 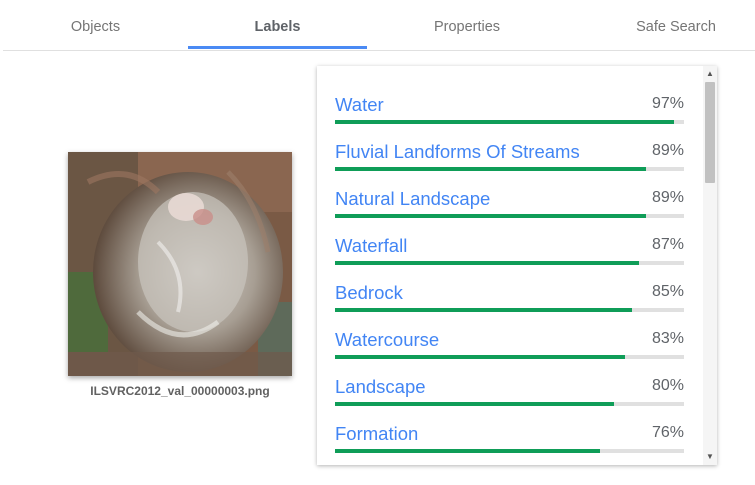 What do you see at coordinates (509, 335) in the screenshot?
I see `label-row: Watercourse 83%` at bounding box center [509, 335].